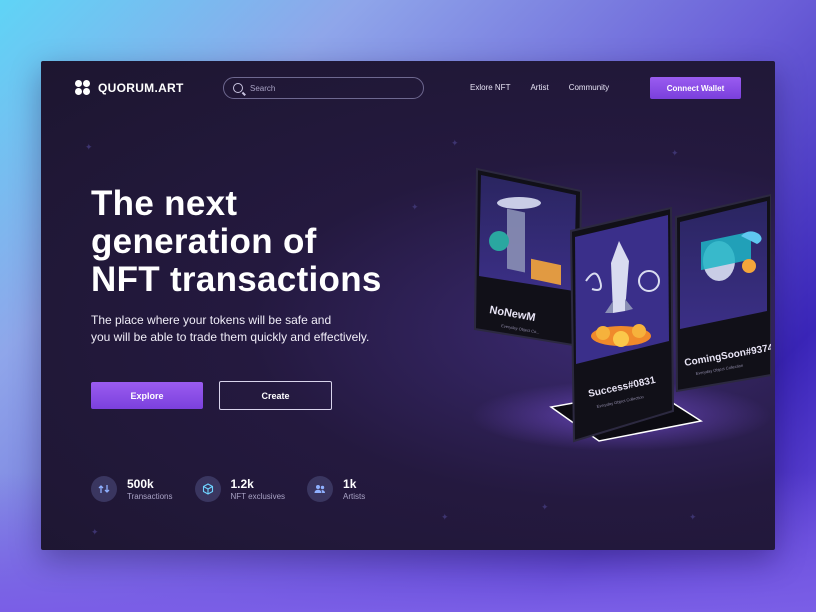 The height and width of the screenshot is (612, 816). Describe the element at coordinates (141, 88) in the screenshot. I see `brand-name: QUORUM.ART` at that location.